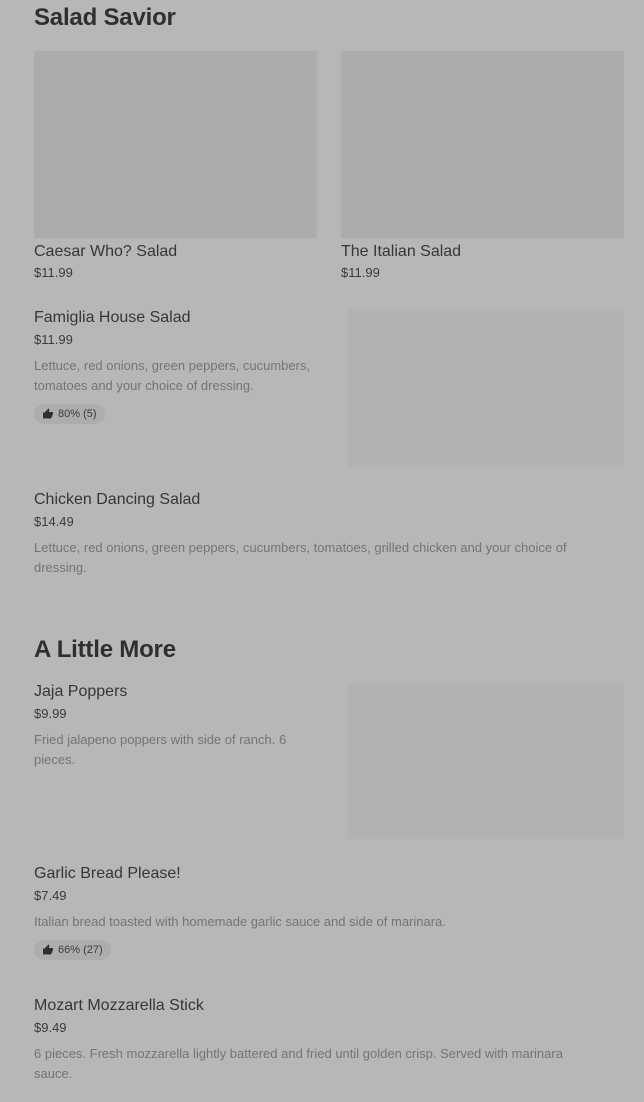 The image size is (644, 1102). What do you see at coordinates (50, 895) in the screenshot?
I see `item-price: $7.49` at bounding box center [50, 895].